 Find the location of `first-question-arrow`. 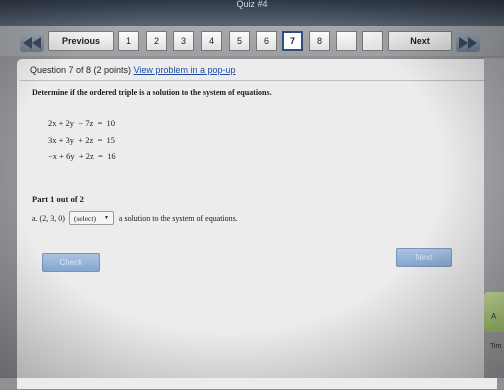

first-question-arrow is located at coordinates (32, 43).